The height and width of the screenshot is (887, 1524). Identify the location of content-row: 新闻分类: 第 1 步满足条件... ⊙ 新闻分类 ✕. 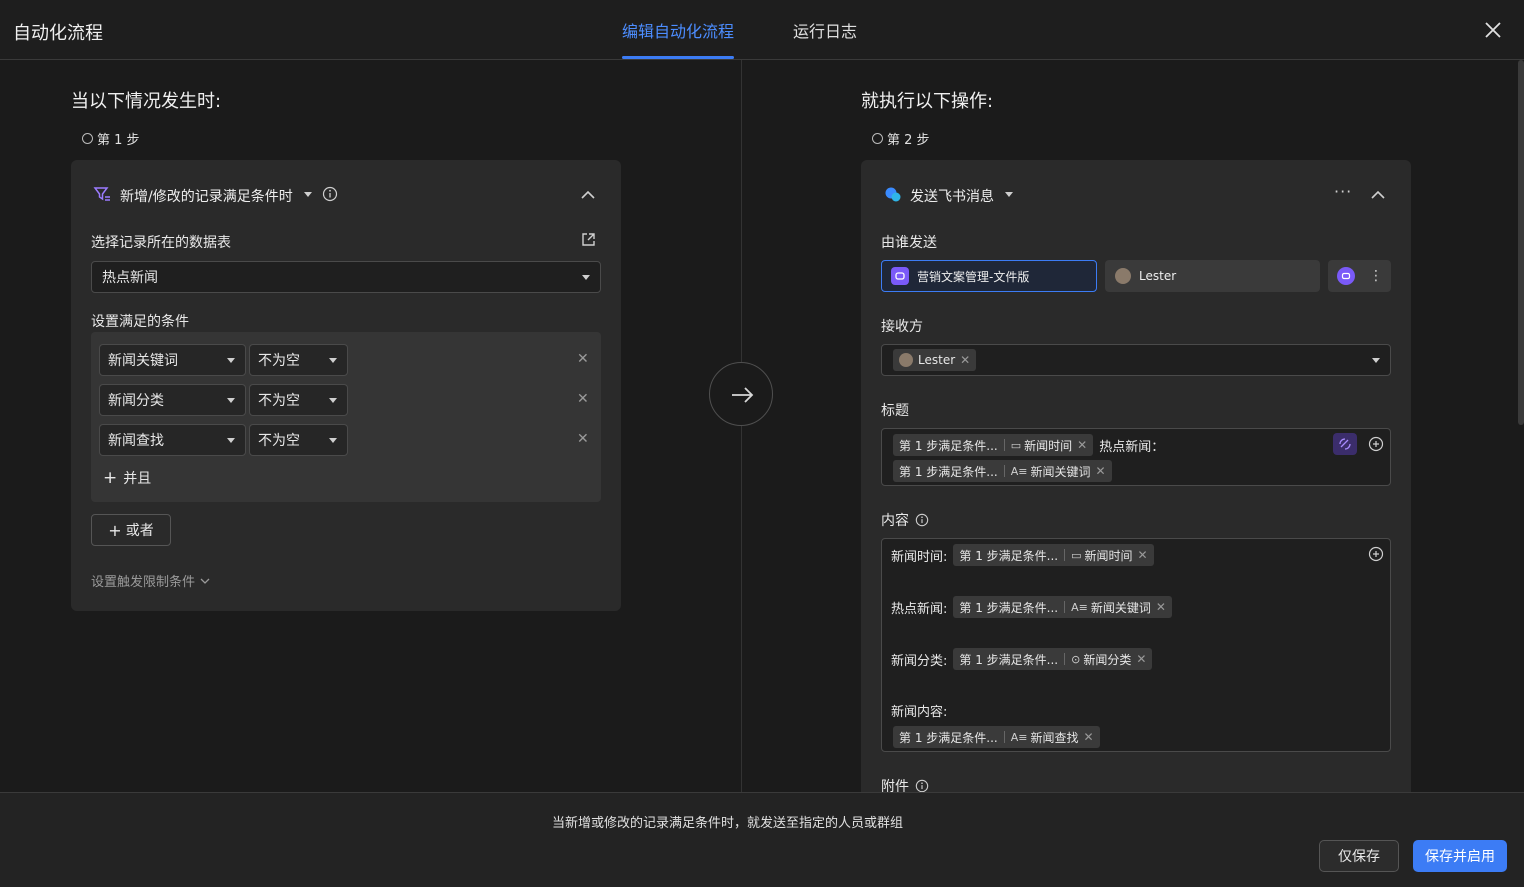
(1022, 659).